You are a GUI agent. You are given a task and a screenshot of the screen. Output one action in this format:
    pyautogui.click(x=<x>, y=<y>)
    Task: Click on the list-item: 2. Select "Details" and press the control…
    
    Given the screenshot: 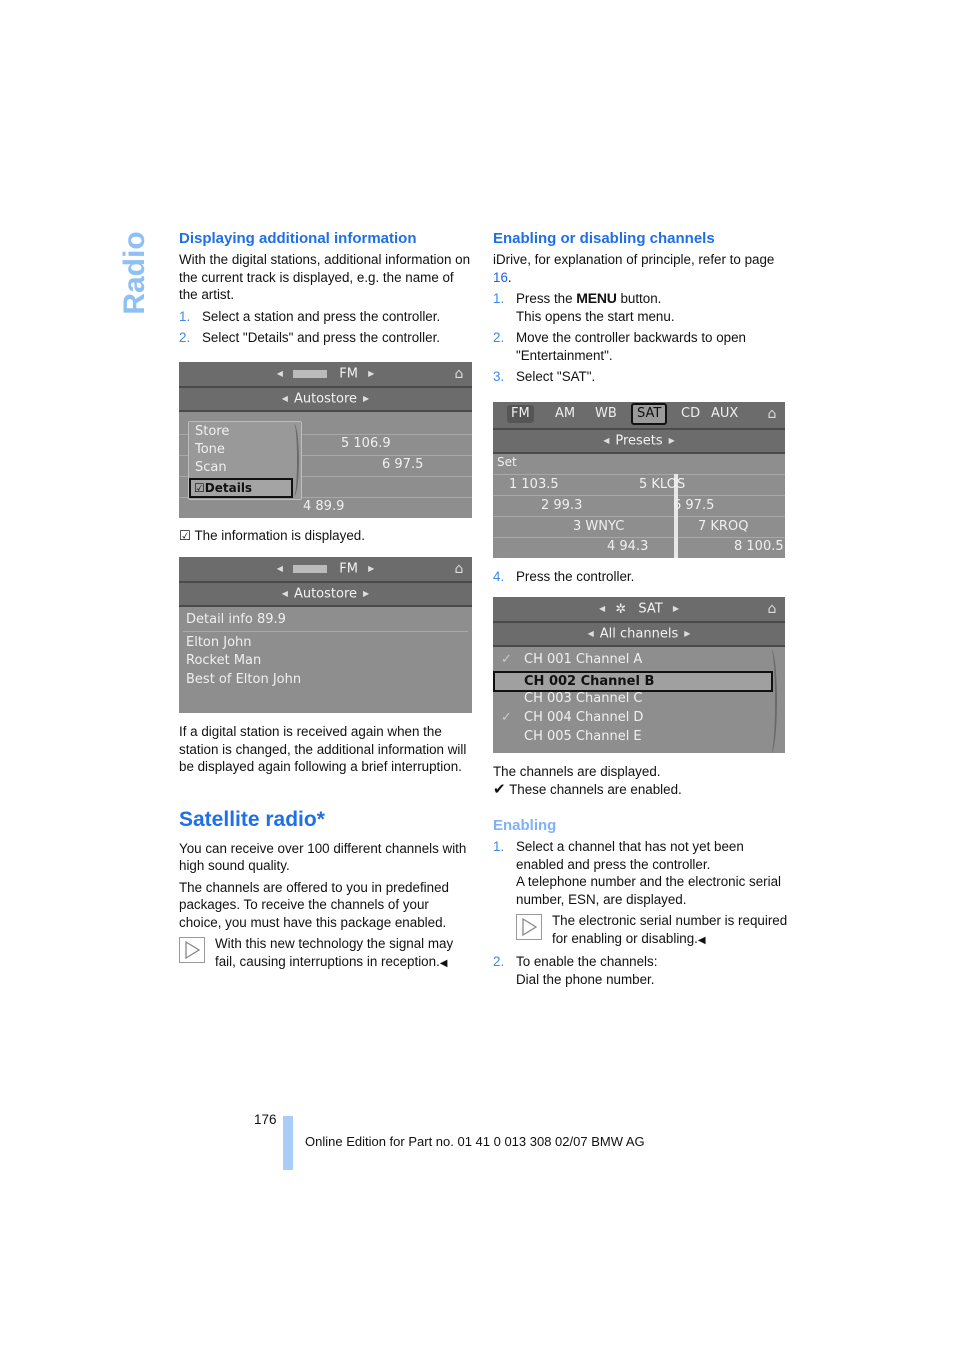 What is the action you would take?
    pyautogui.click(x=310, y=337)
    